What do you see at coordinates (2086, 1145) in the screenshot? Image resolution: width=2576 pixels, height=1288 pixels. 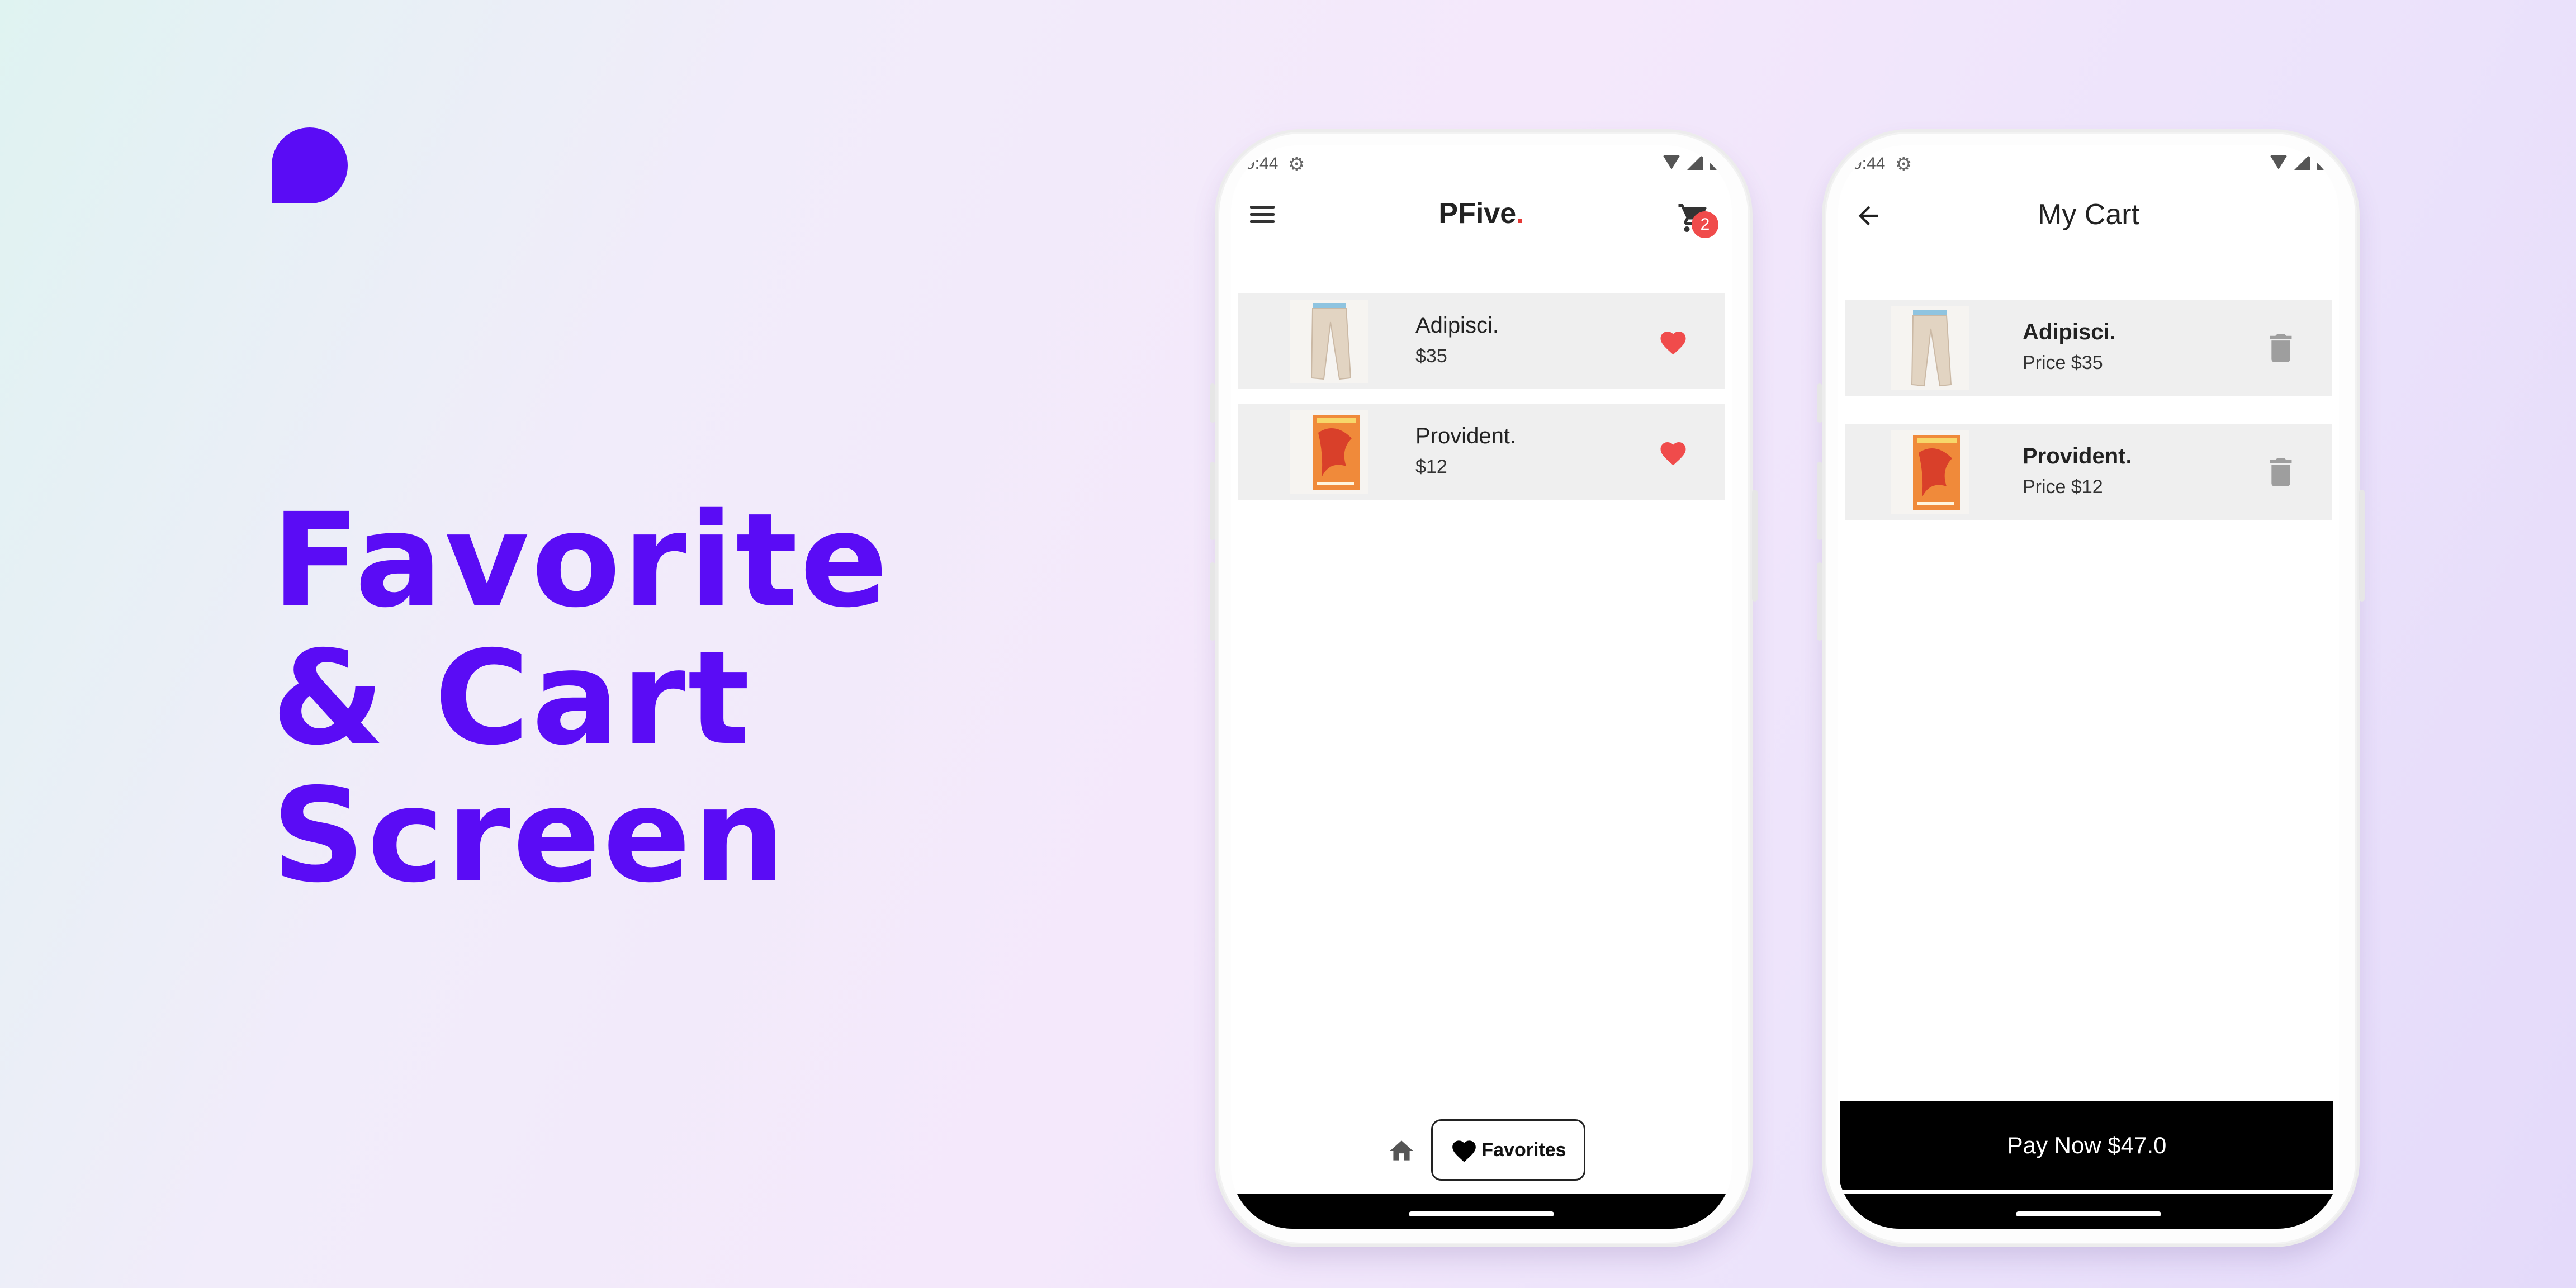 I see `pay-now-button: Pay Now $47.0` at bounding box center [2086, 1145].